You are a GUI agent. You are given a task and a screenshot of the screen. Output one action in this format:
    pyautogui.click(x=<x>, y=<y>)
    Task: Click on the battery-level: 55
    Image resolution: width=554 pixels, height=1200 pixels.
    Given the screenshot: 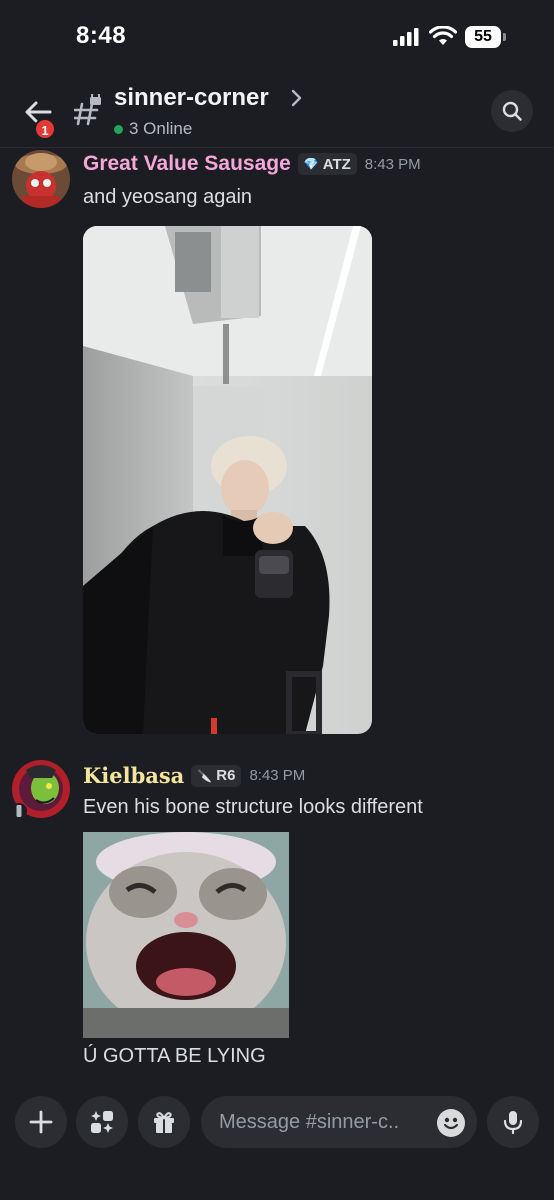 What is the action you would take?
    pyautogui.click(x=483, y=36)
    